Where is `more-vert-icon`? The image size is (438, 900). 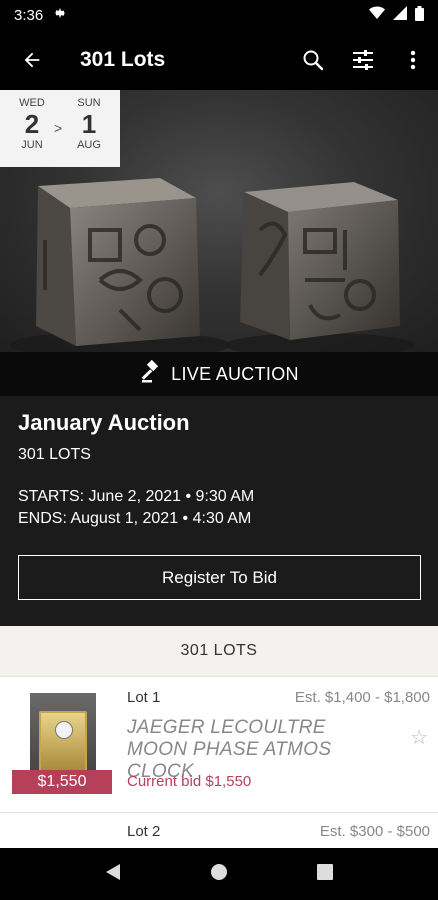
more-vert-icon is located at coordinates (413, 60).